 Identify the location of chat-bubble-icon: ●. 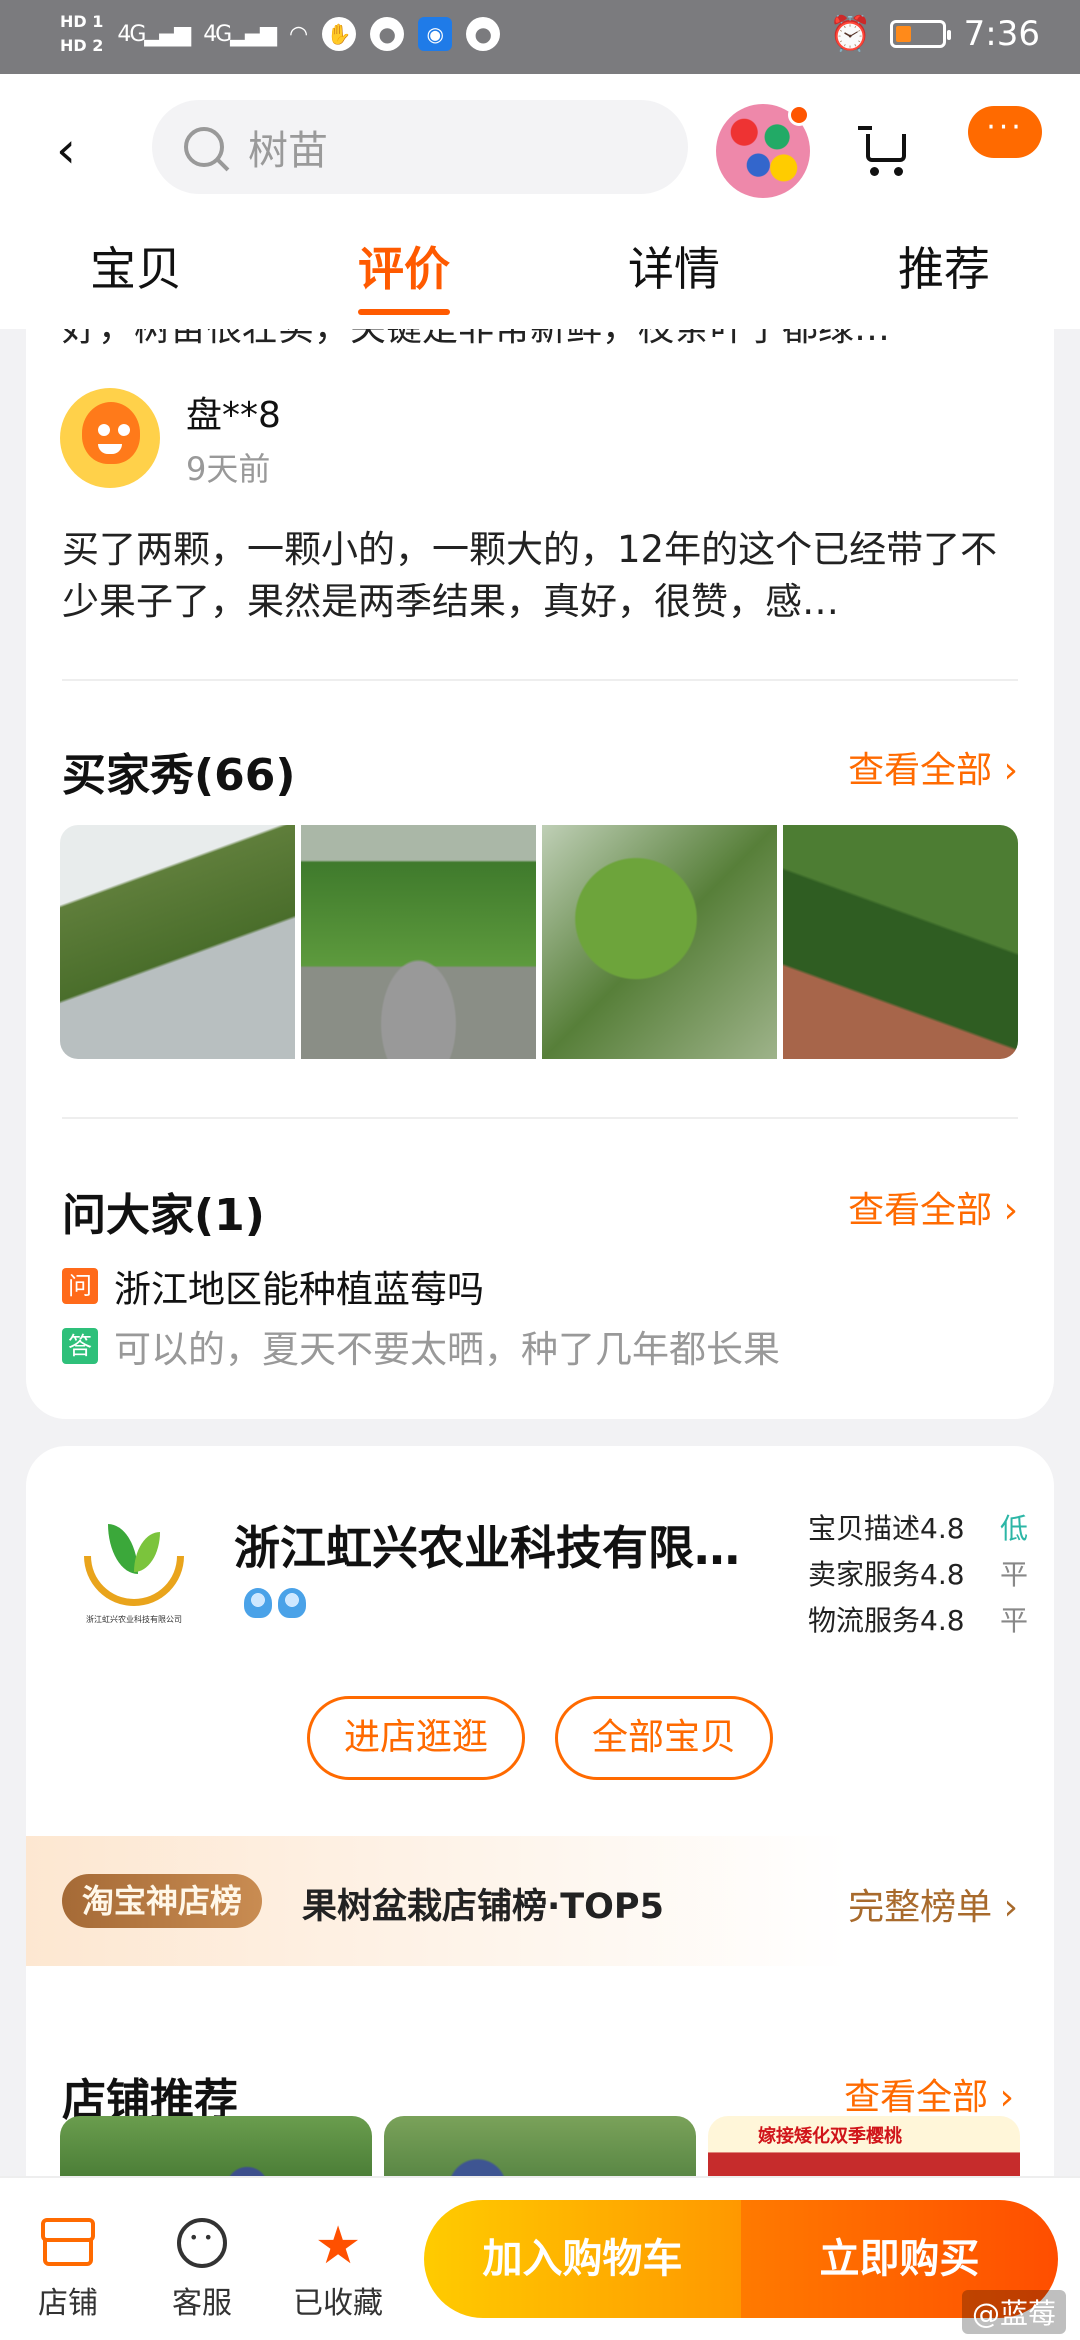
(387, 34).